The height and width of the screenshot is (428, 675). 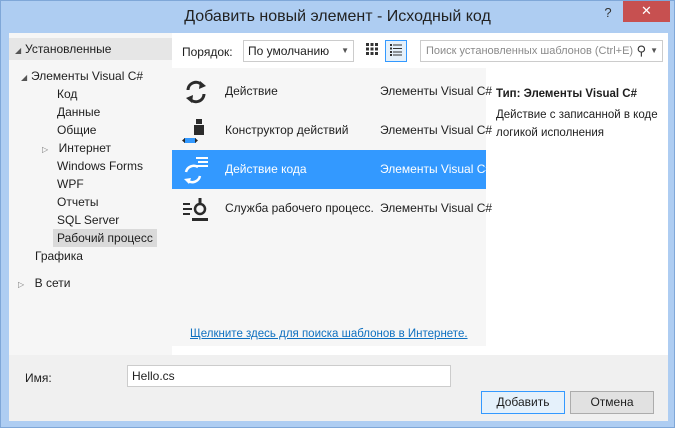 I want to click on details-view-button, so click(x=396, y=51).